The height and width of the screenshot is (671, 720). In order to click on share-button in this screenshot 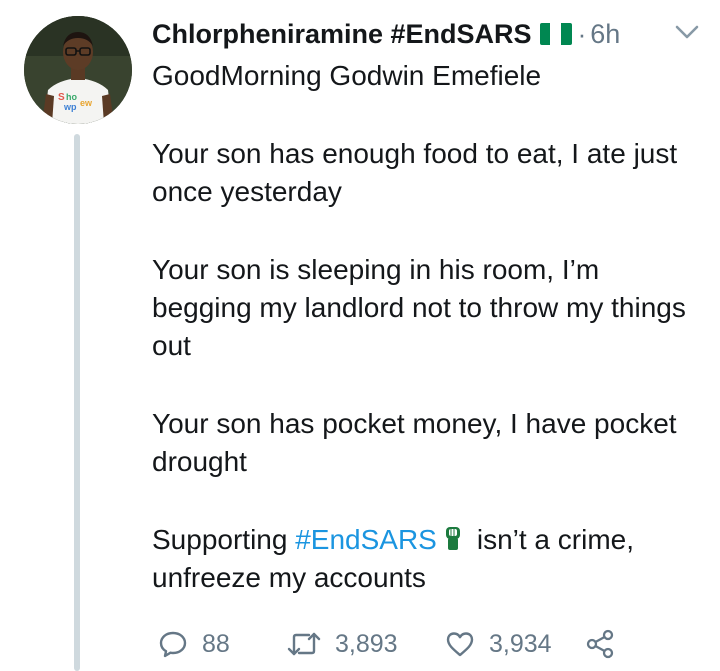, I will do `click(600, 644)`.